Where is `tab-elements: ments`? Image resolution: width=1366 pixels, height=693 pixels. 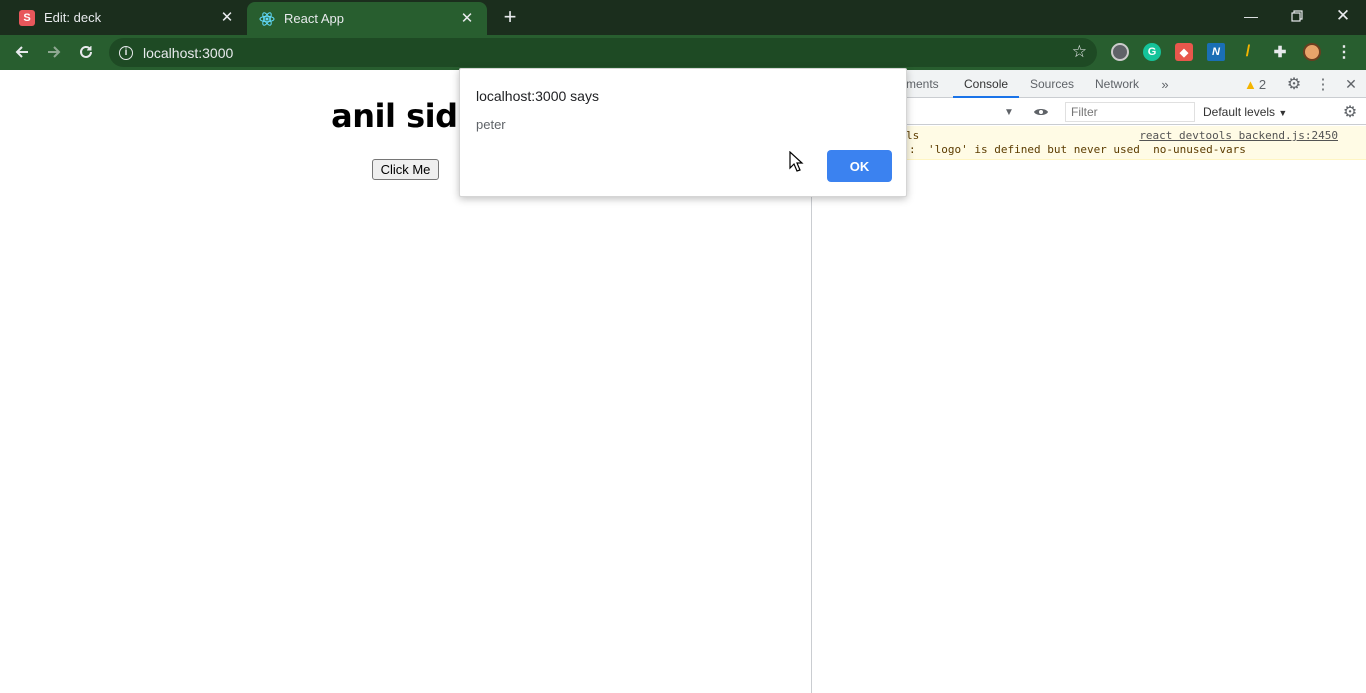
tab-elements: ments is located at coordinates (922, 84).